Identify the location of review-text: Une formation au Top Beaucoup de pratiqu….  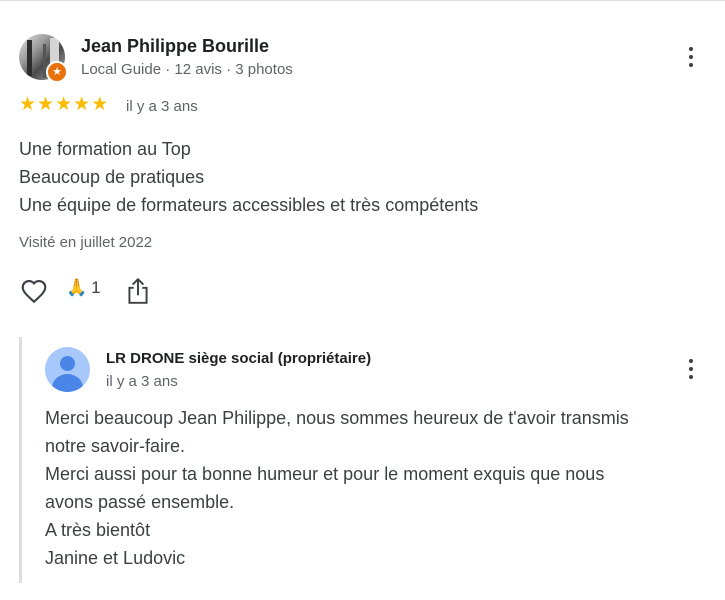
(248, 177).